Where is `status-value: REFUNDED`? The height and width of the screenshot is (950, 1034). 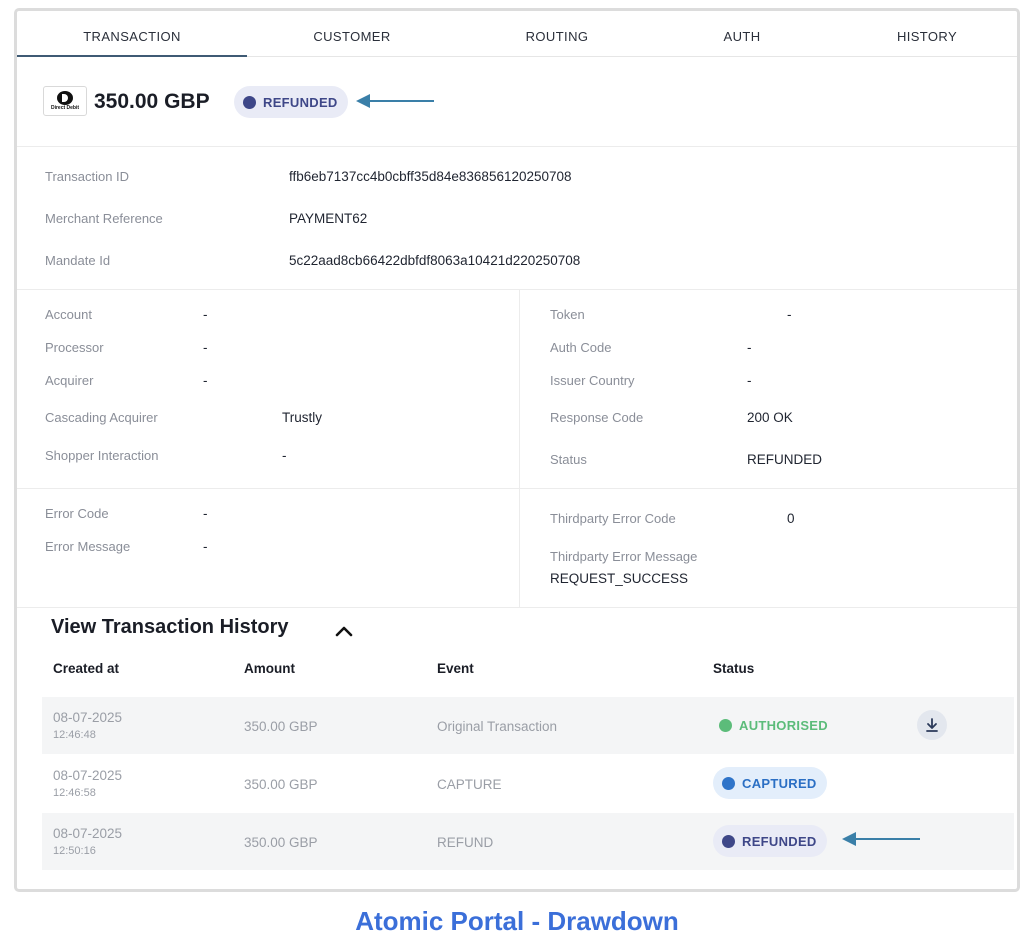
status-value: REFUNDED is located at coordinates (785, 459).